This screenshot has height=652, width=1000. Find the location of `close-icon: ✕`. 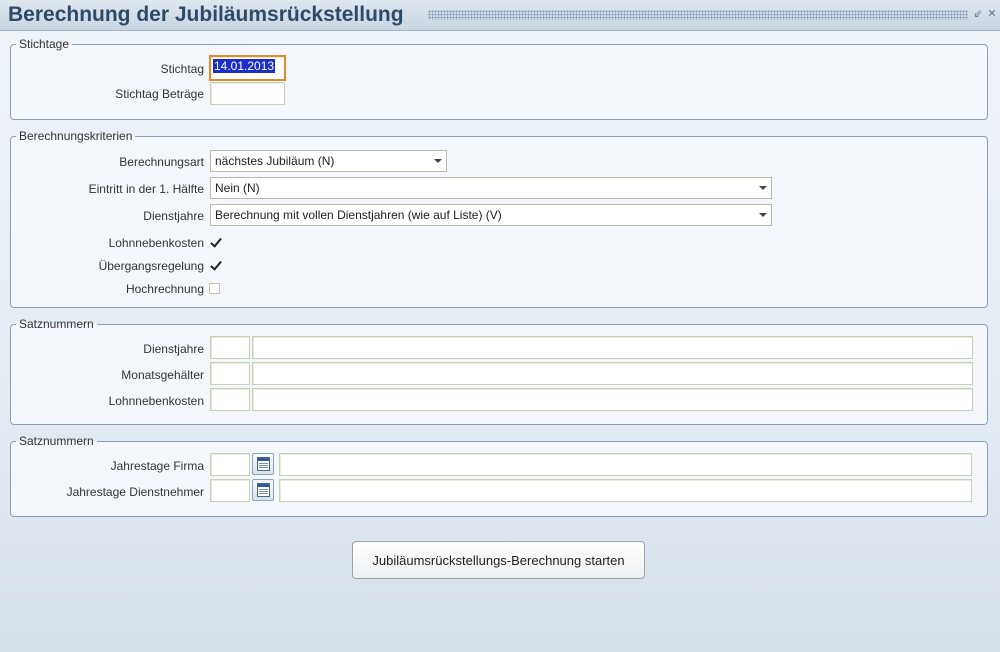

close-icon: ✕ is located at coordinates (992, 14).